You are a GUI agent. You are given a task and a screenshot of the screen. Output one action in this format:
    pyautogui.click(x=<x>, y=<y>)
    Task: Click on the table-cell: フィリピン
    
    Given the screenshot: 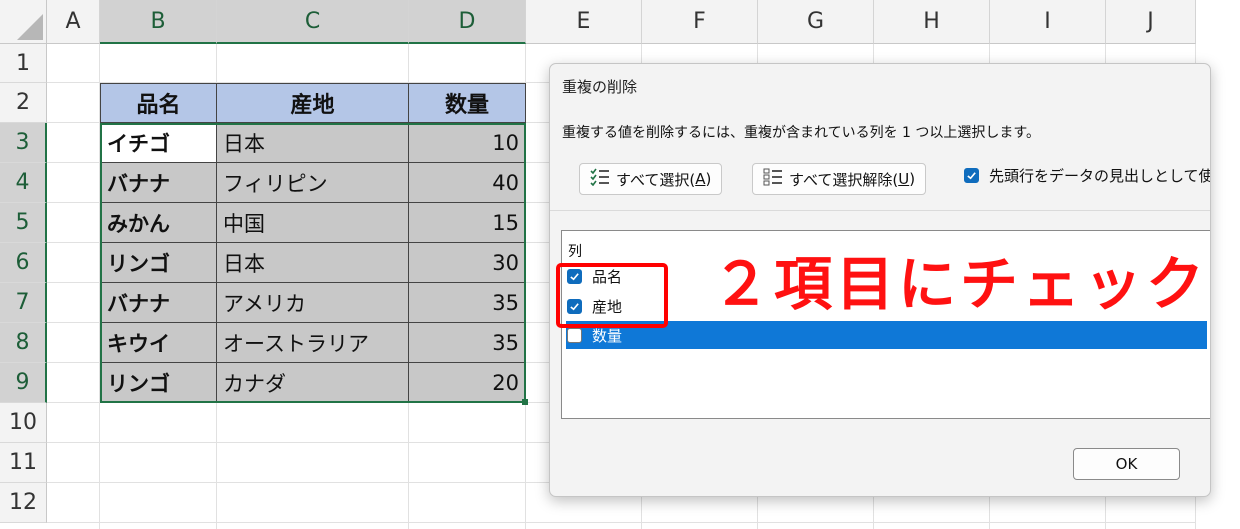 What is the action you would take?
    pyautogui.click(x=313, y=183)
    